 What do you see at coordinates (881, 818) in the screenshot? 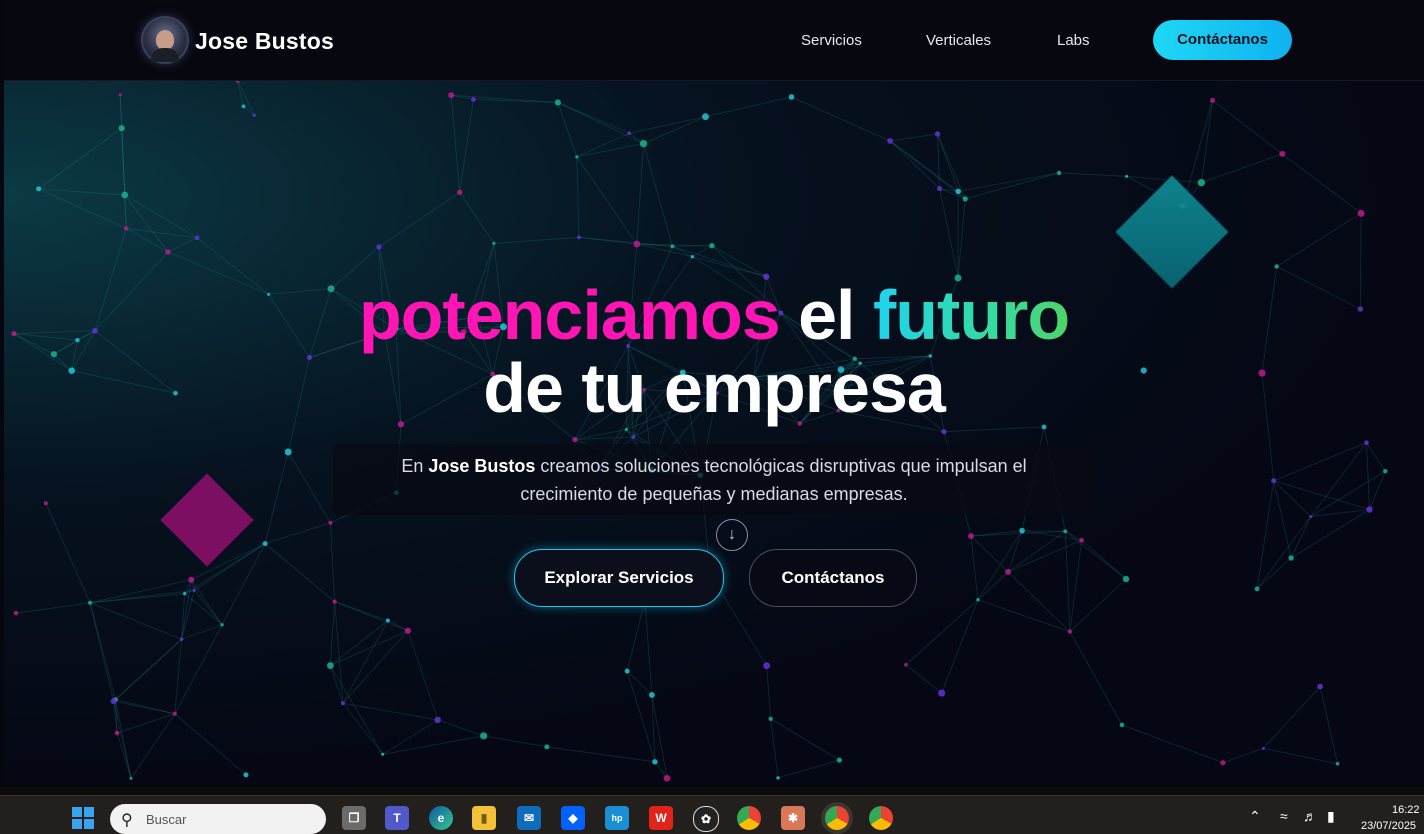
I see `chrome-profile-2-icon` at bounding box center [881, 818].